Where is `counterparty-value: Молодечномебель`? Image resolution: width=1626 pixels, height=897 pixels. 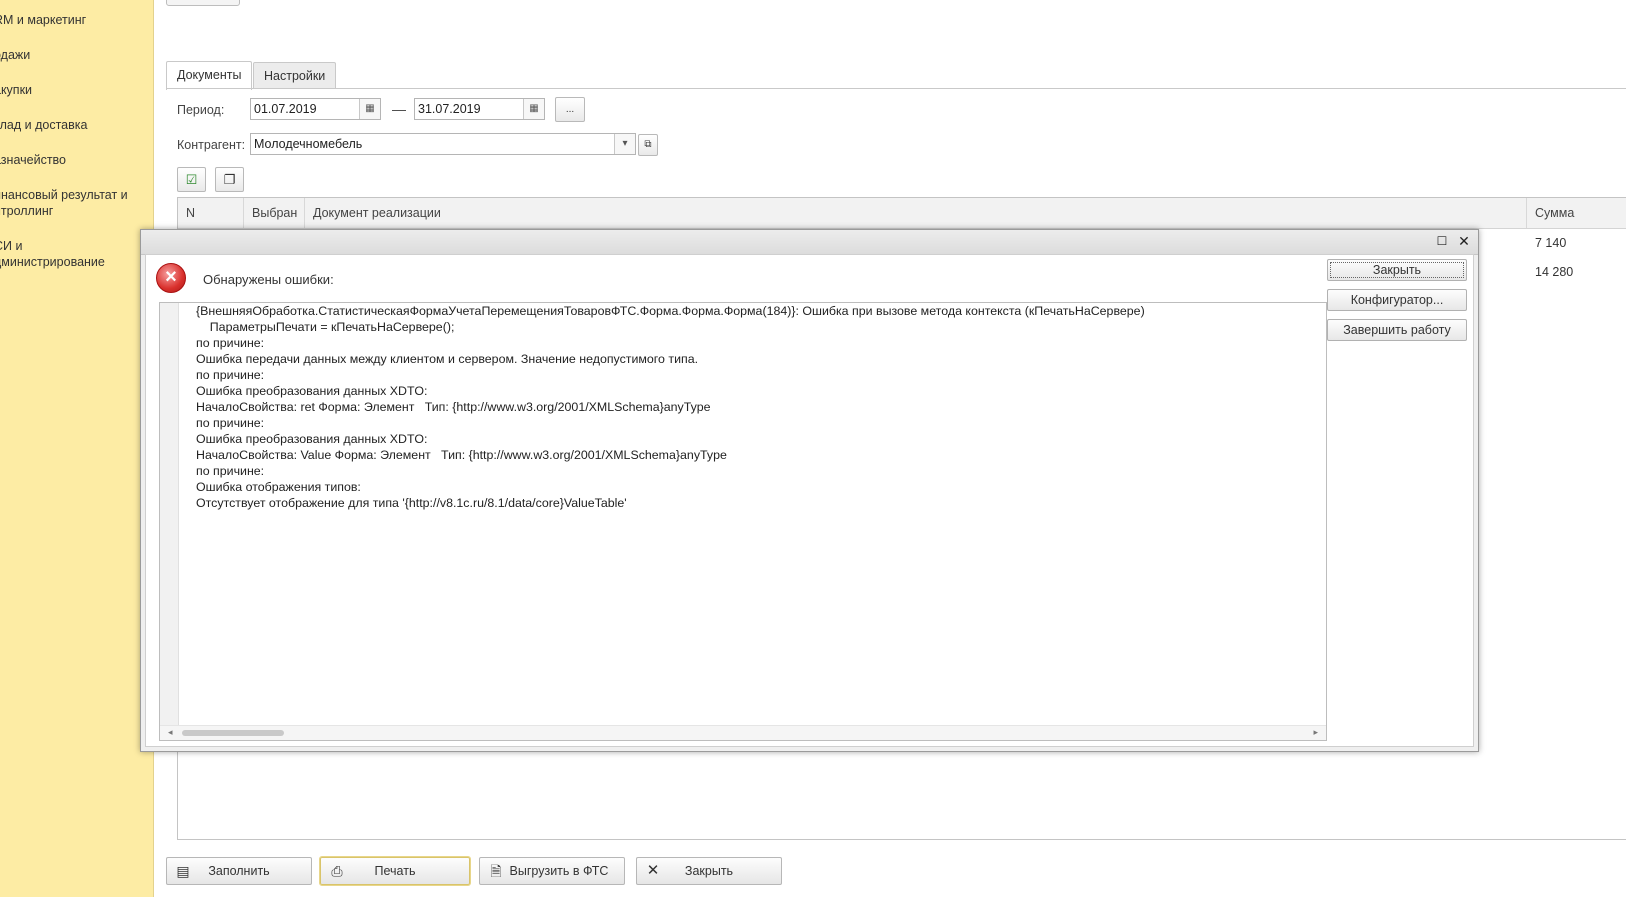
counterparty-value: Молодечномебель is located at coordinates (308, 144).